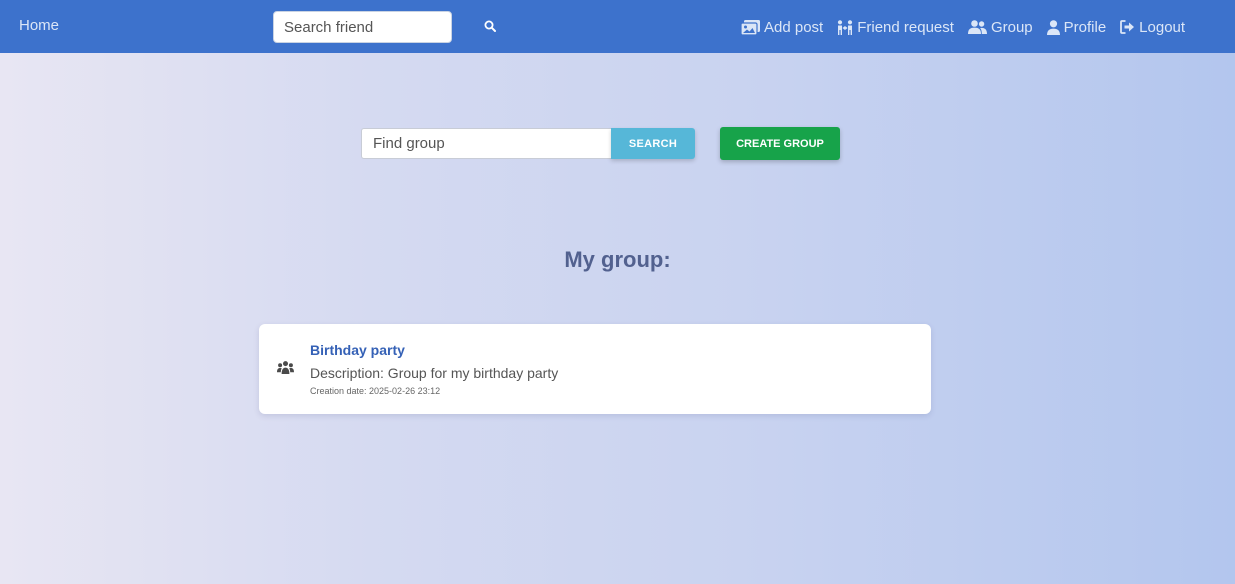 This screenshot has width=1235, height=584. Describe the element at coordinates (653, 143) in the screenshot. I see `search-group-button: SEARCH` at that location.